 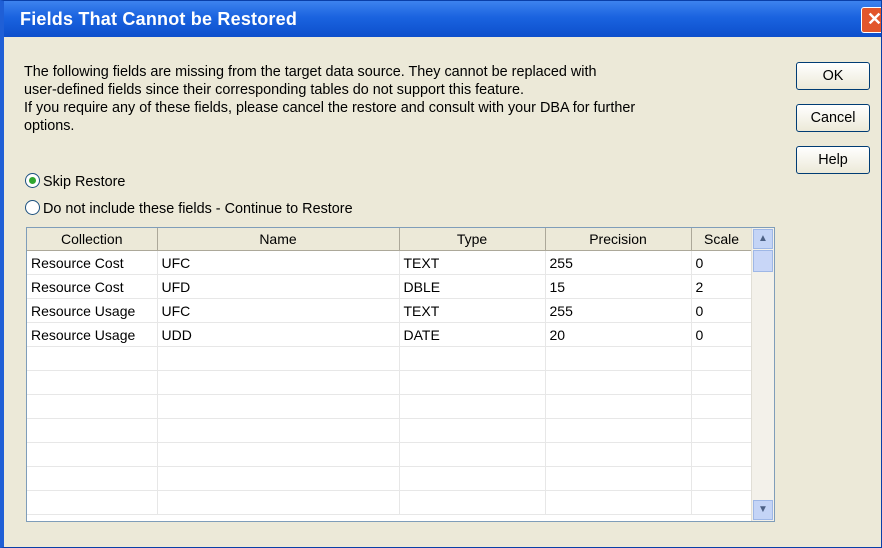 I want to click on help-button: Help, so click(x=833, y=160).